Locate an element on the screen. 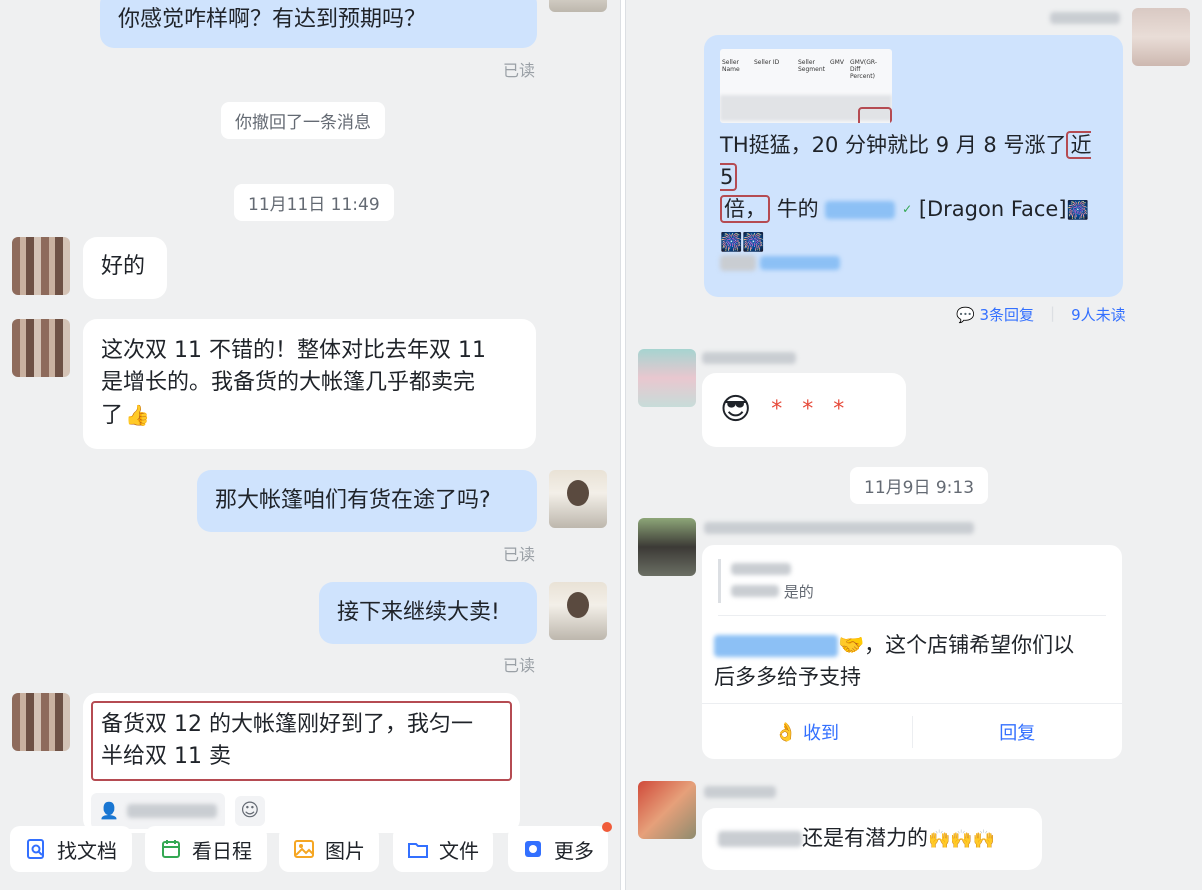 This screenshot has width=1202, height=890. message-text-line: 备货双 12 的大帐篷刚好到了，我匀一 is located at coordinates (287, 724).